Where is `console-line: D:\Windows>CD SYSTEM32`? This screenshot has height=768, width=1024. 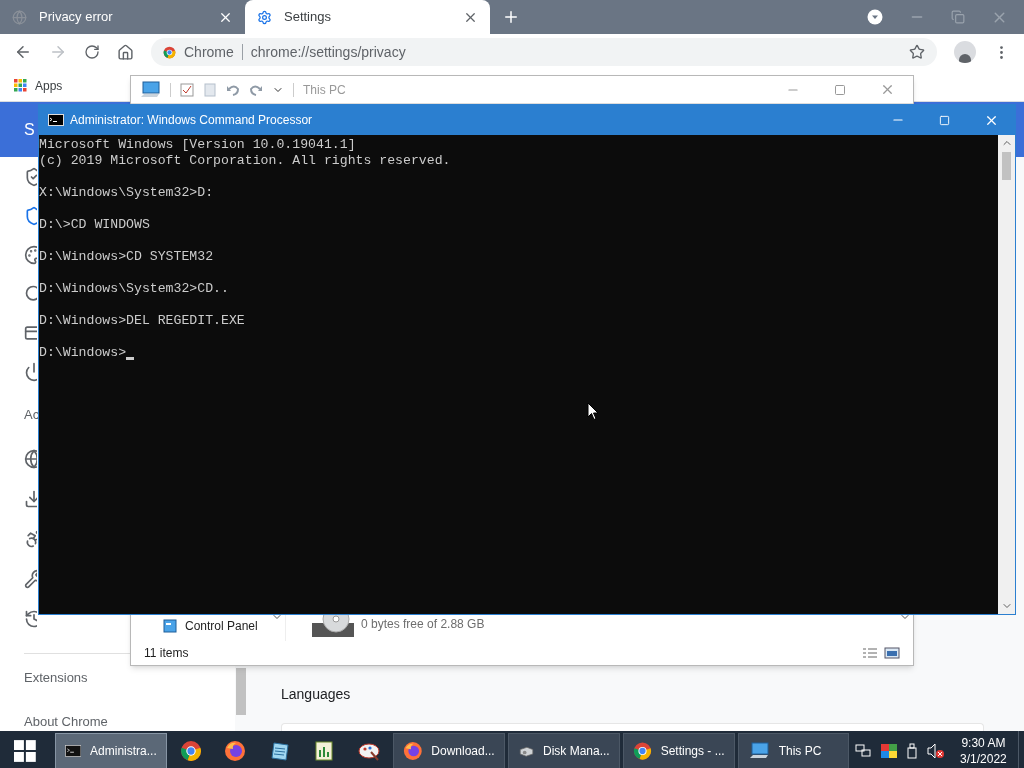 console-line: D:\Windows>CD SYSTEM32 is located at coordinates (126, 257).